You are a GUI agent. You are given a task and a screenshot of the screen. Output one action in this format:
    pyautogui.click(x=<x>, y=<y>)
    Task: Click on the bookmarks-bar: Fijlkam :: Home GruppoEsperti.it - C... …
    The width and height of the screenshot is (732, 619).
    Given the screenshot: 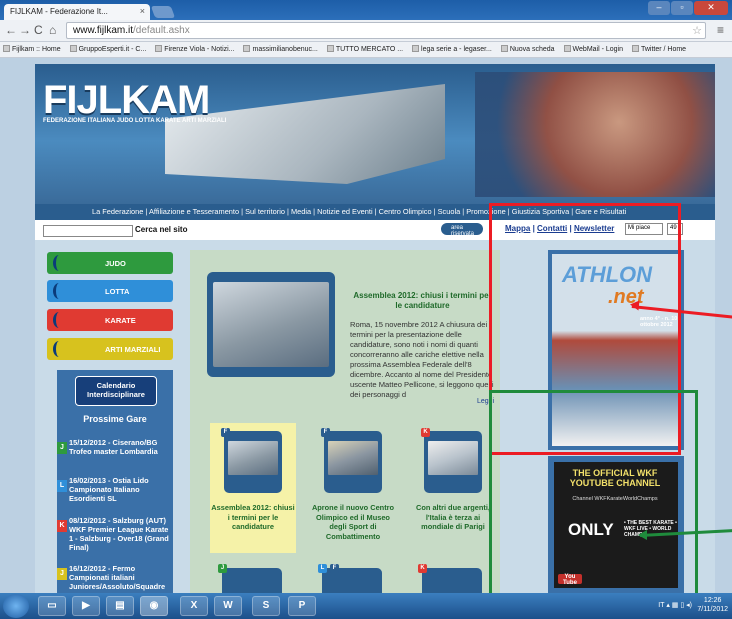 What is the action you would take?
    pyautogui.click(x=366, y=50)
    